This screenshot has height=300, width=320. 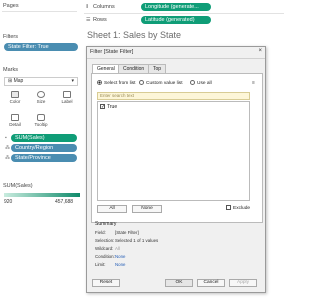 I want to click on detail-icon, so click(x=15, y=117).